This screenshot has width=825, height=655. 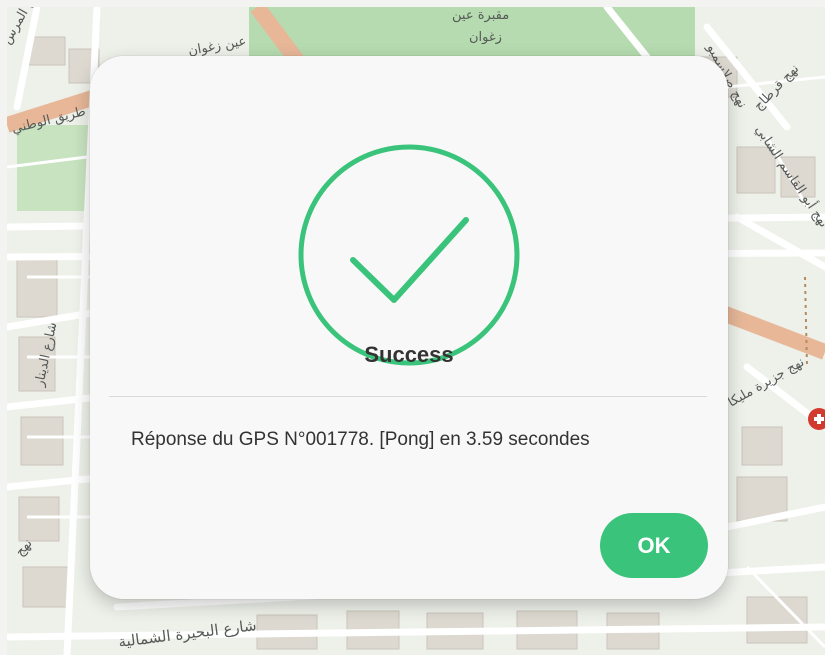 I want to click on dialog-title: Success, so click(x=409, y=354).